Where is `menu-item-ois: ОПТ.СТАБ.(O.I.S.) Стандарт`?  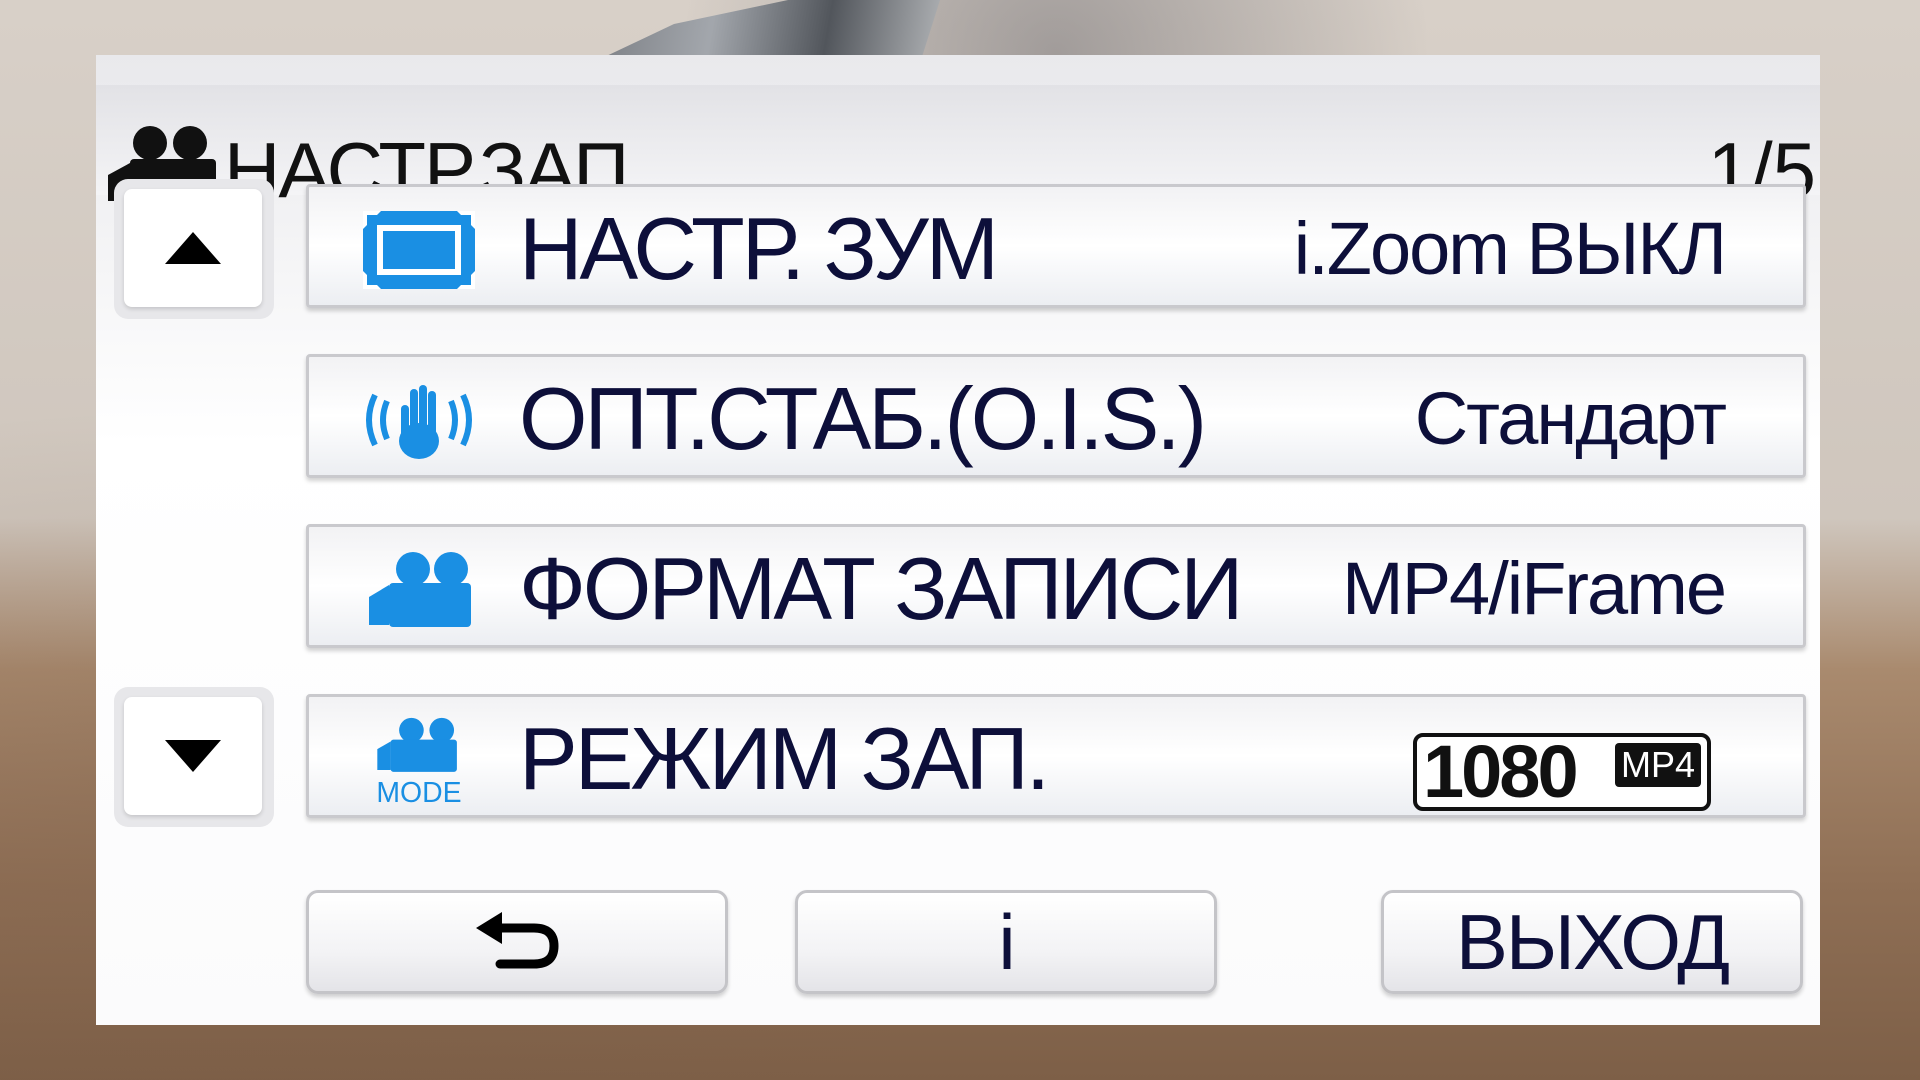
menu-item-ois: ОПТ.СТАБ.(O.I.S.) Стандарт is located at coordinates (1056, 416).